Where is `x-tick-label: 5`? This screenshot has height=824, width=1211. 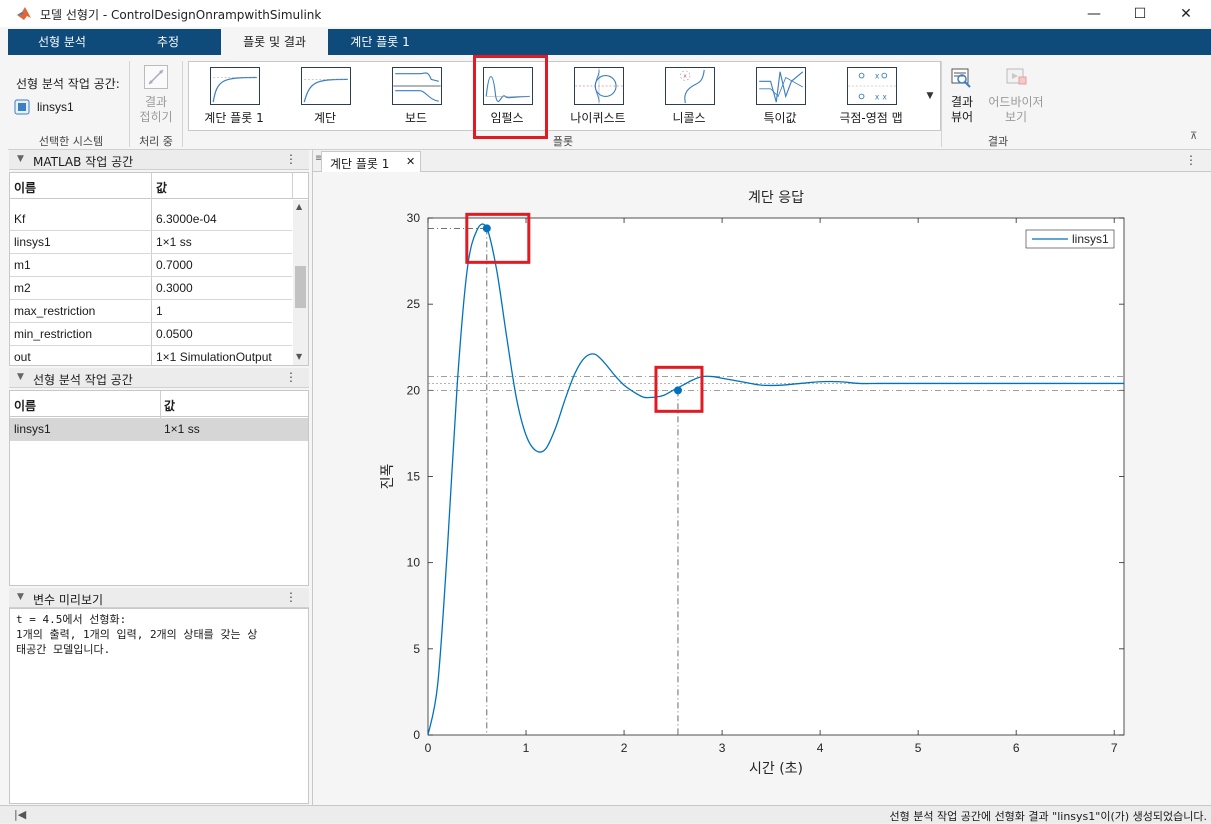
x-tick-label: 5 is located at coordinates (918, 748).